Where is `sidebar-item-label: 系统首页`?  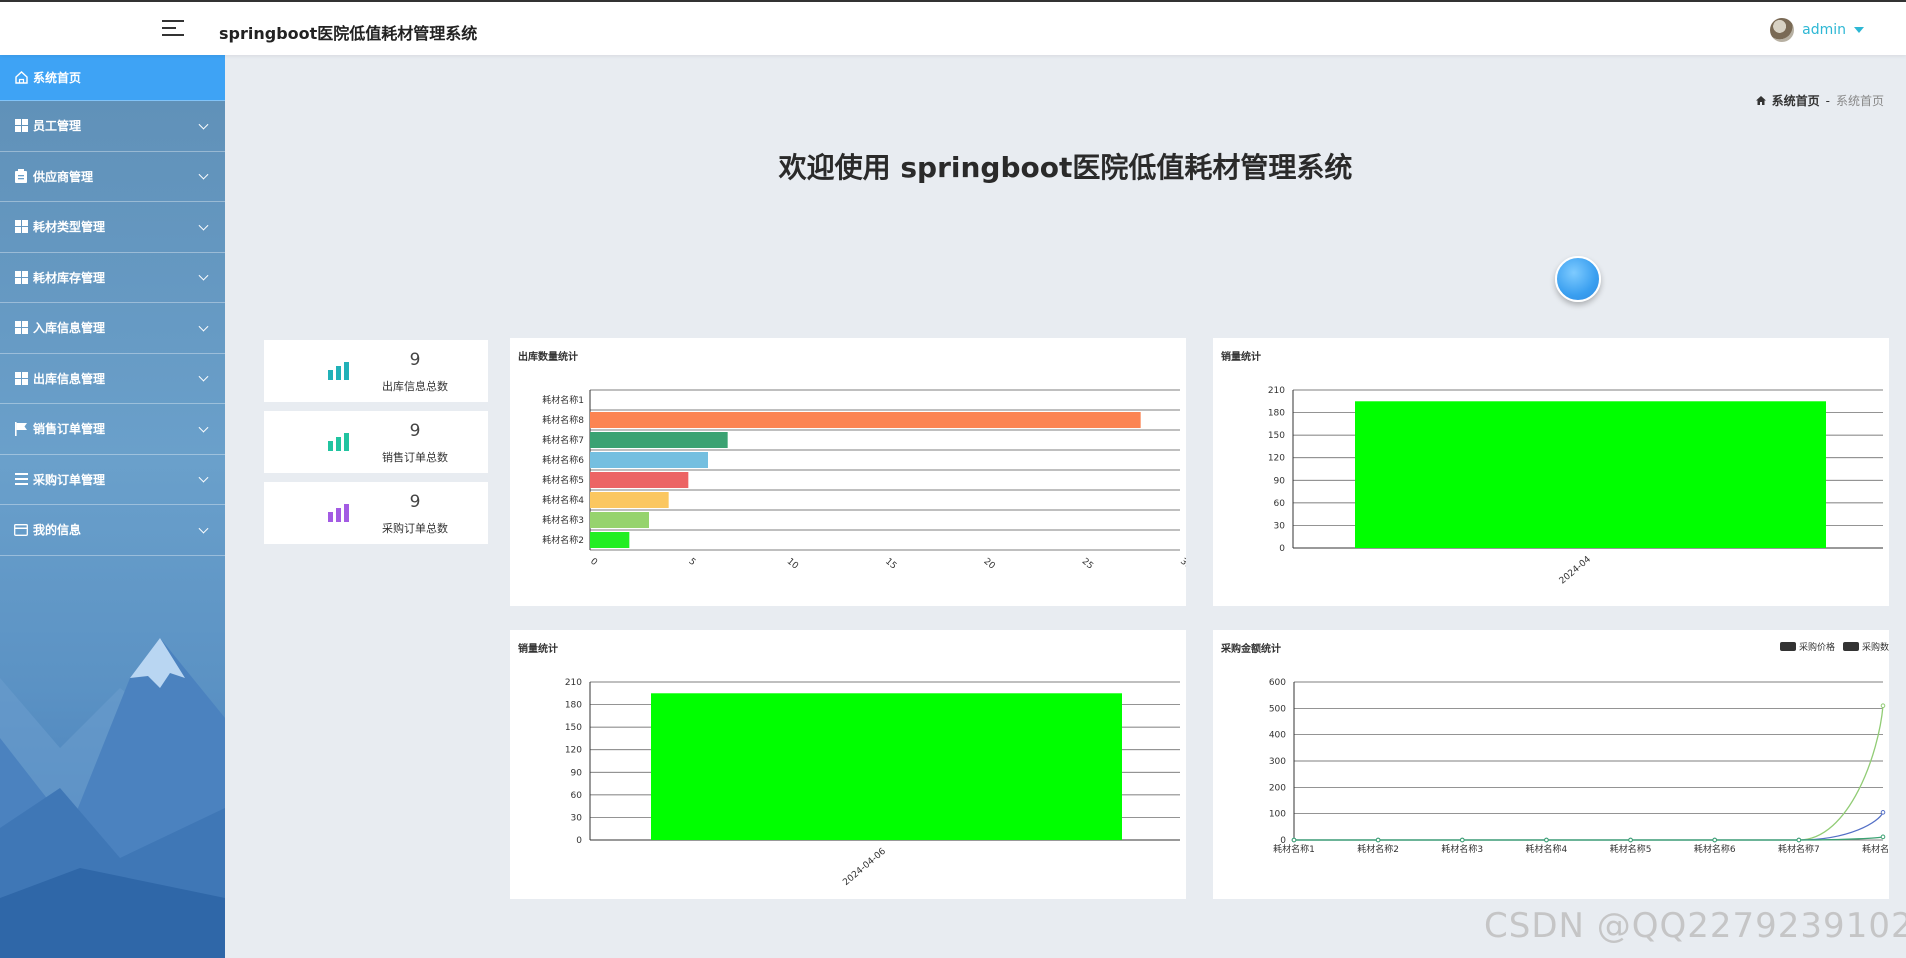
sidebar-item-label: 系统首页 is located at coordinates (57, 78).